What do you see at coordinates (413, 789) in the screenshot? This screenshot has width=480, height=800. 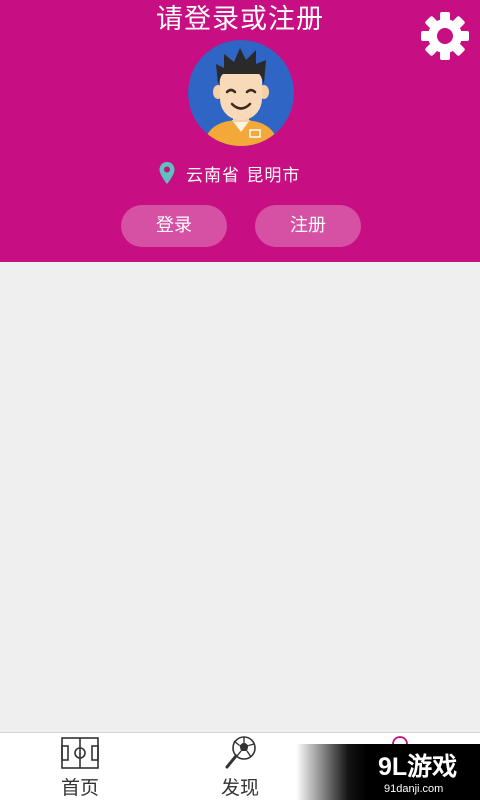 I see `watermark-site: 91danji.com` at bounding box center [413, 789].